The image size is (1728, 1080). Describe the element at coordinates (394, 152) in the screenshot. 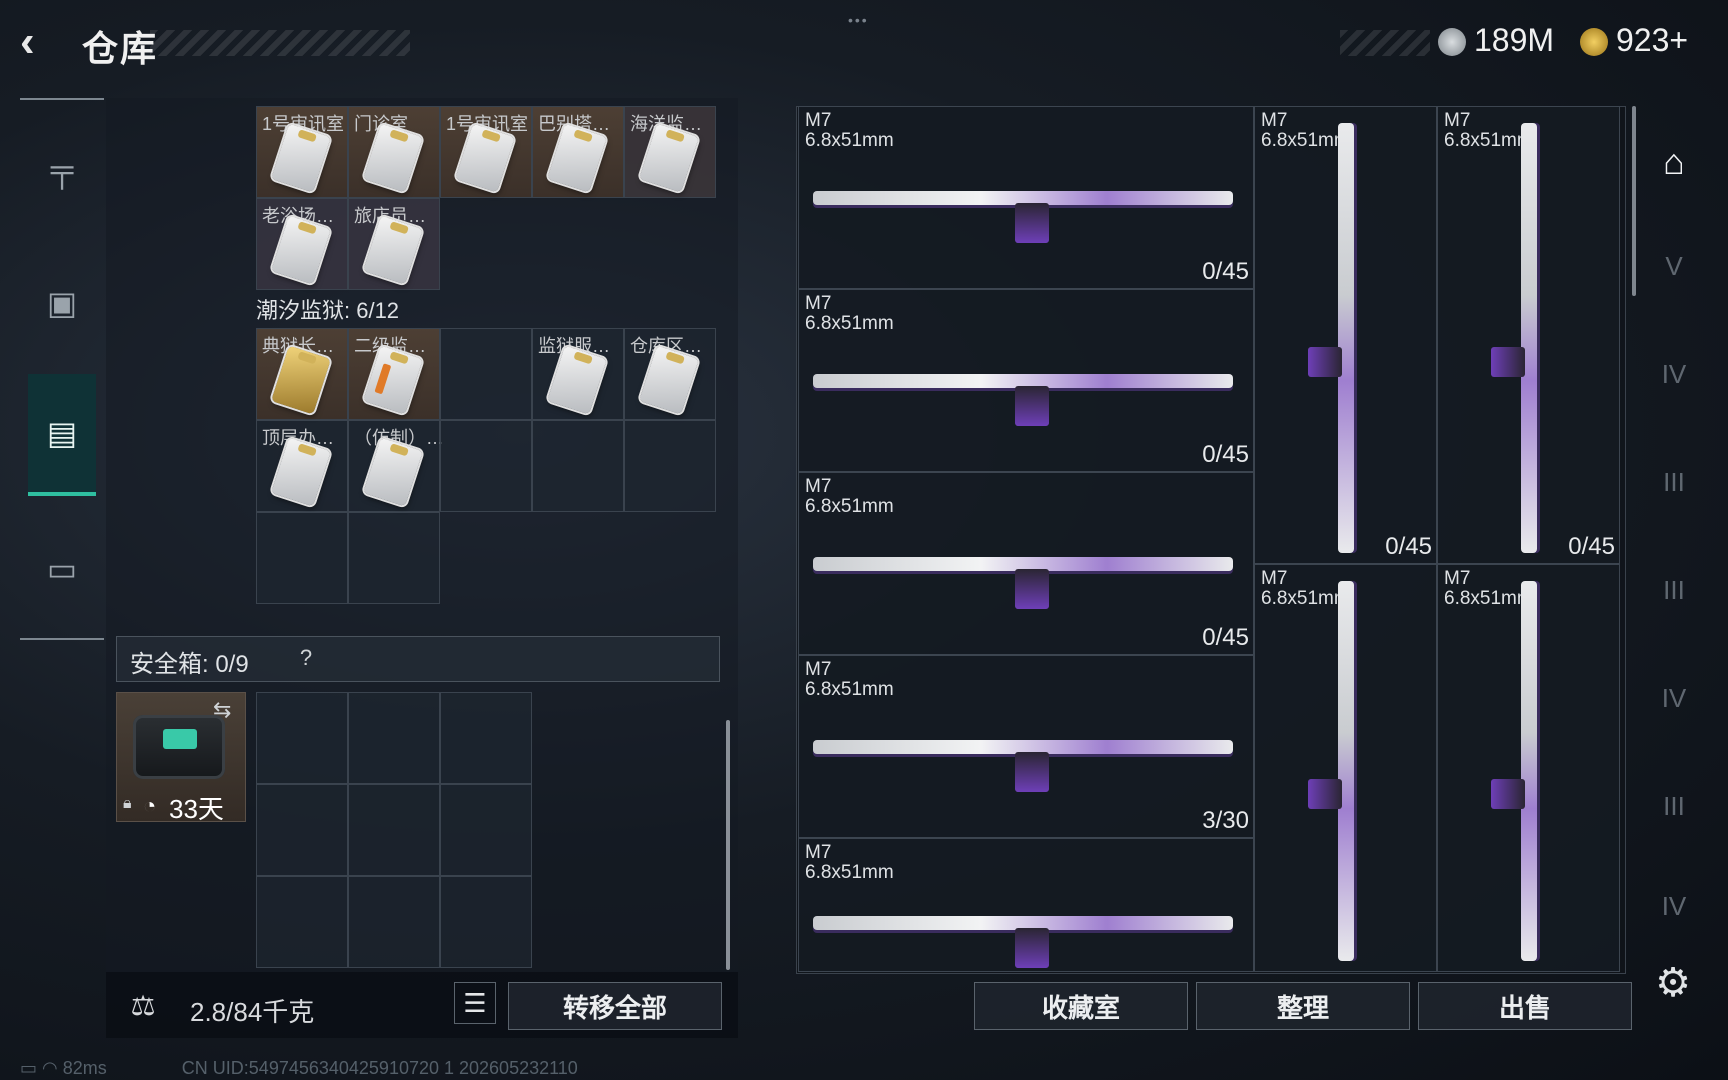

I see `keycard-slot: 门诊室` at that location.